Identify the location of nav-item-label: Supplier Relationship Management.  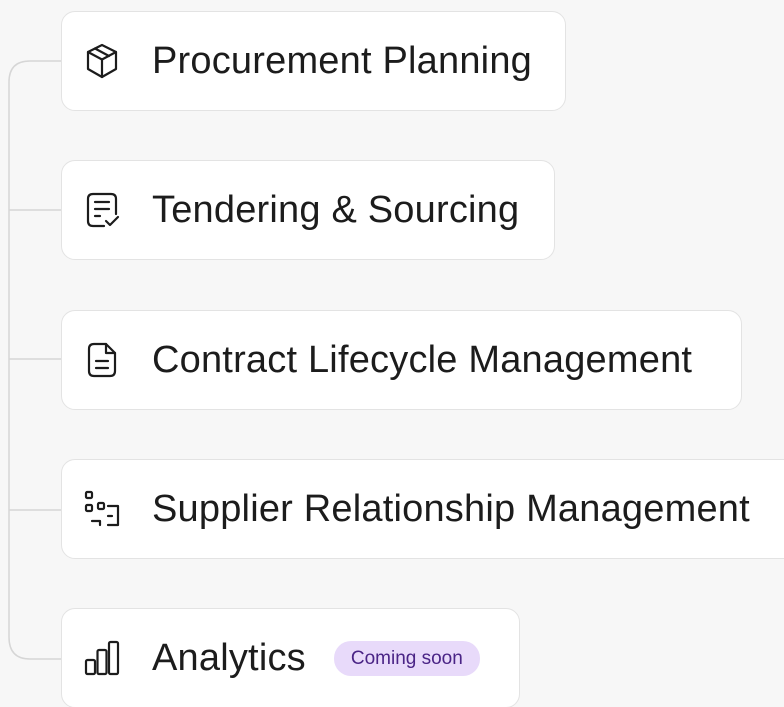
(451, 509).